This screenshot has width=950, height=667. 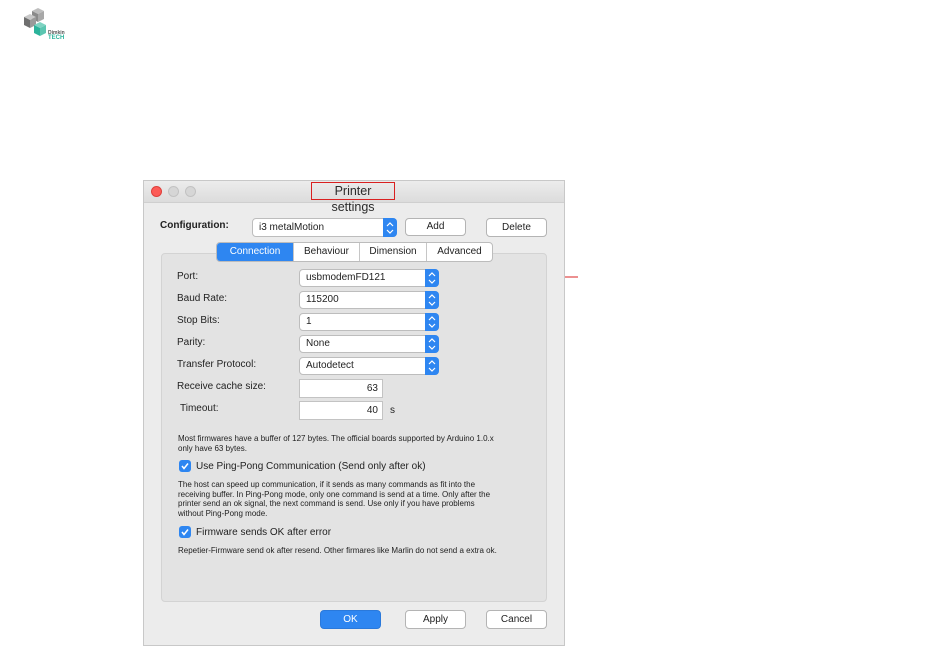 What do you see at coordinates (221, 386) in the screenshot?
I see `receive-cache-label: Receive cache size:` at bounding box center [221, 386].